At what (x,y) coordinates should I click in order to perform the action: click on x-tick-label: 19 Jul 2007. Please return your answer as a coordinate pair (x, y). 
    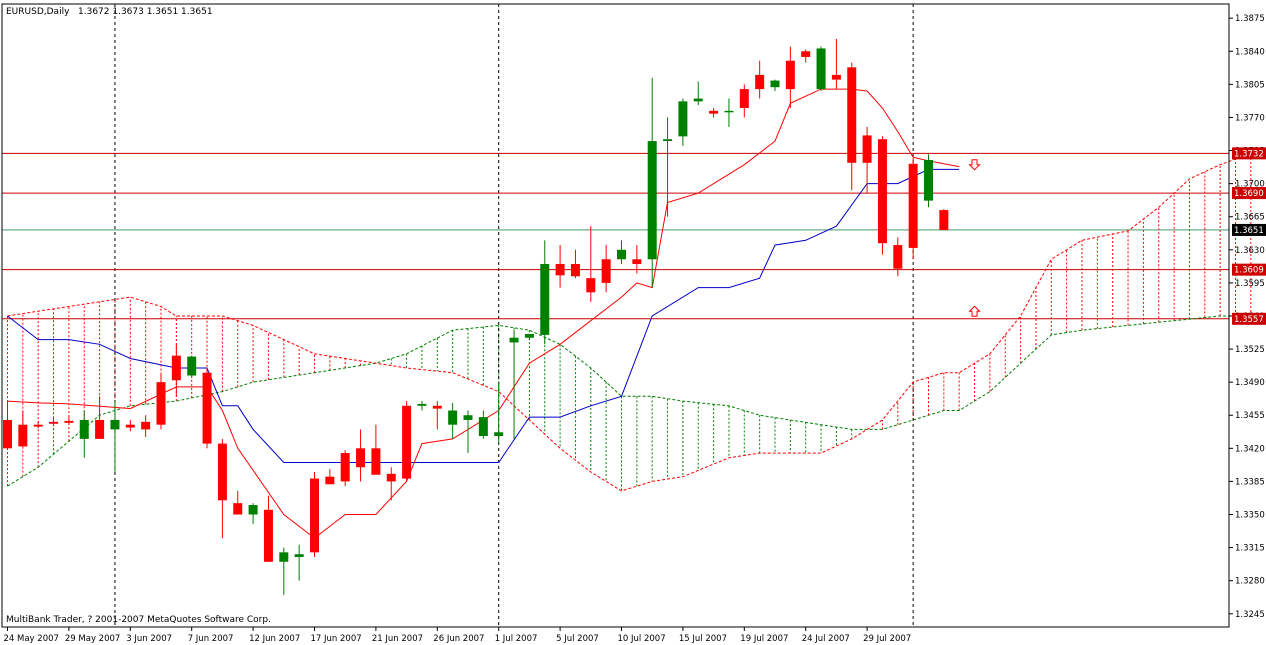
    Looking at the image, I should click on (764, 639).